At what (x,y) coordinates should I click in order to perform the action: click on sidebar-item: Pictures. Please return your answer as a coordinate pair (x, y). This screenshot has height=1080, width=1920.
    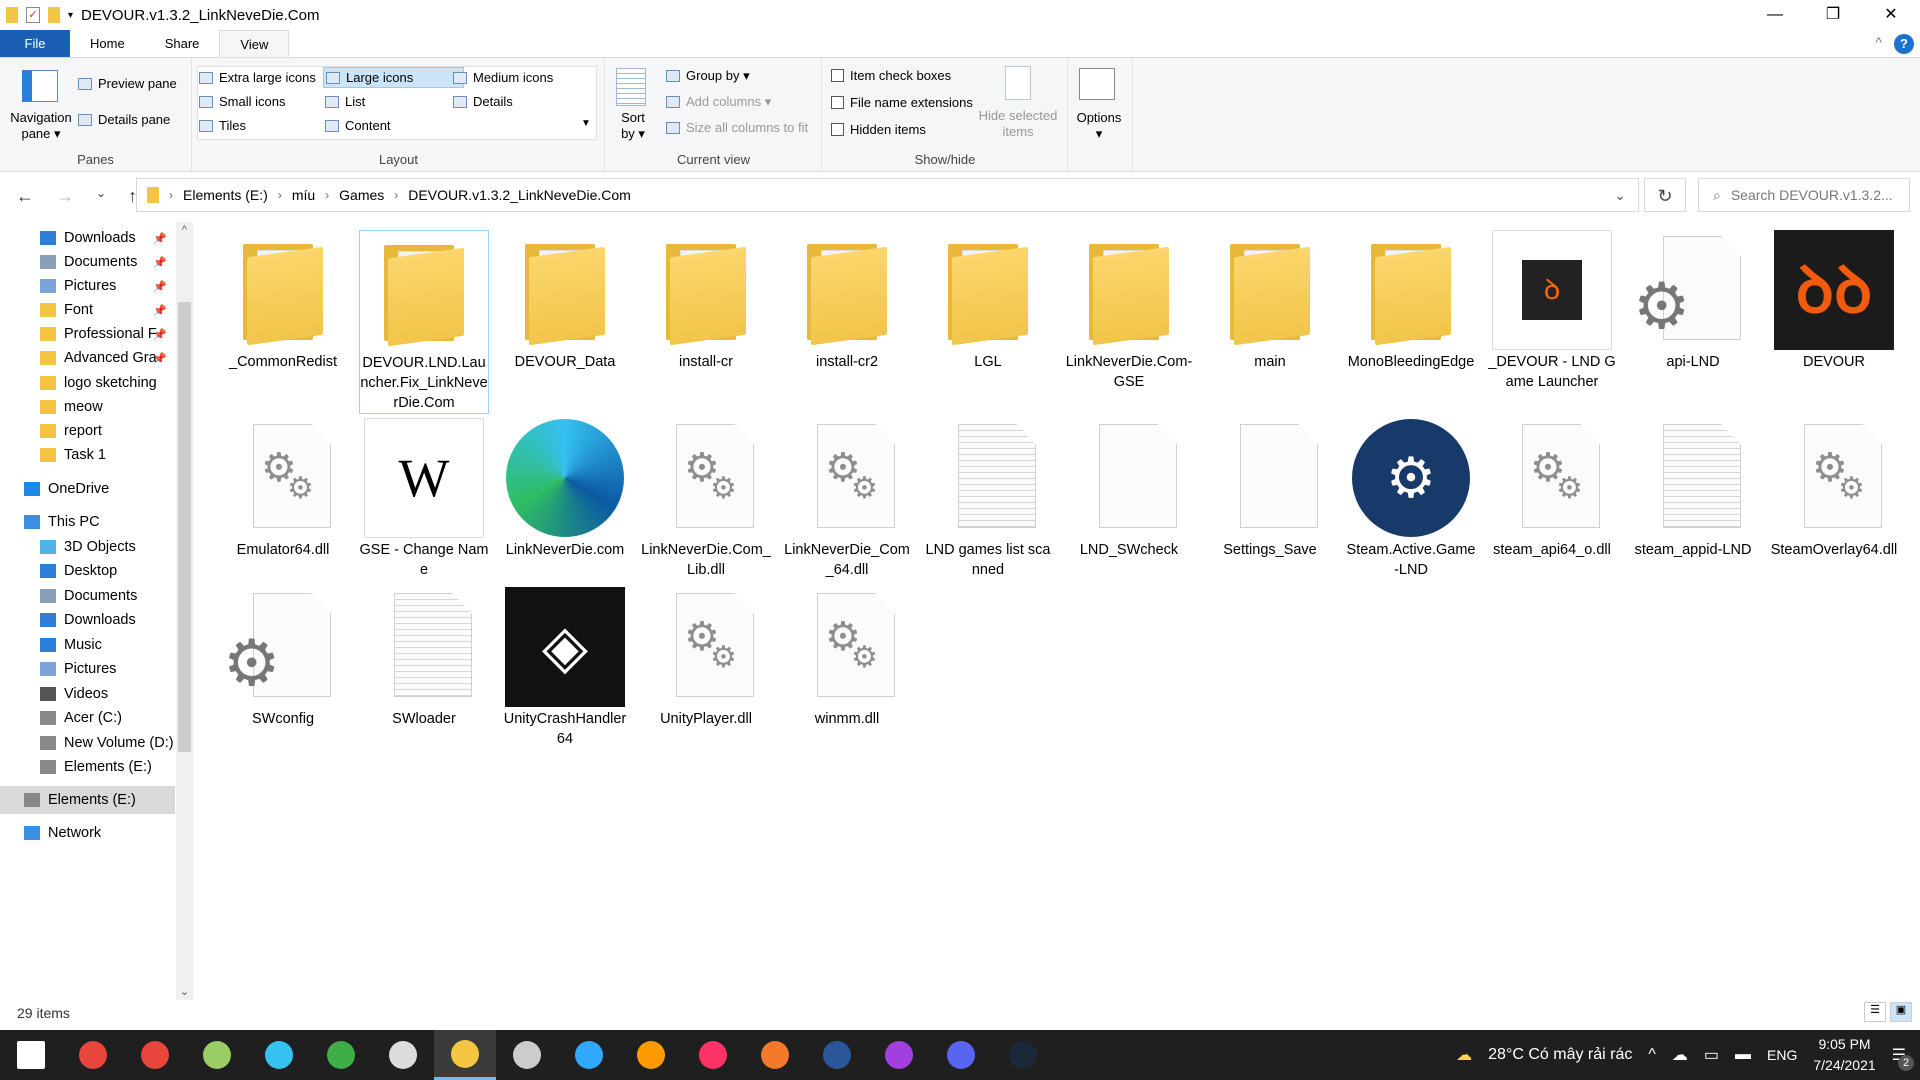
    Looking at the image, I should click on (87, 669).